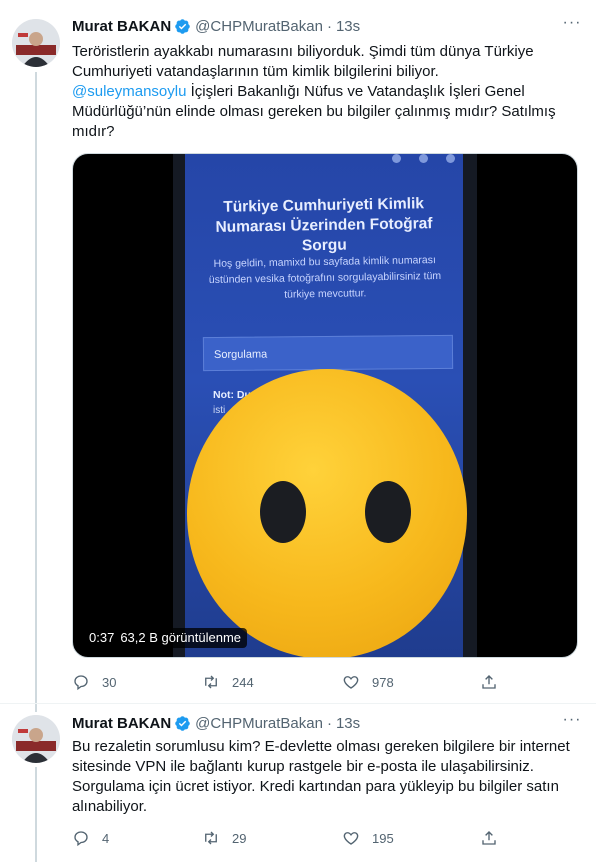 This screenshot has width=596, height=862. What do you see at coordinates (109, 682) in the screenshot?
I see `reply-count: 30` at bounding box center [109, 682].